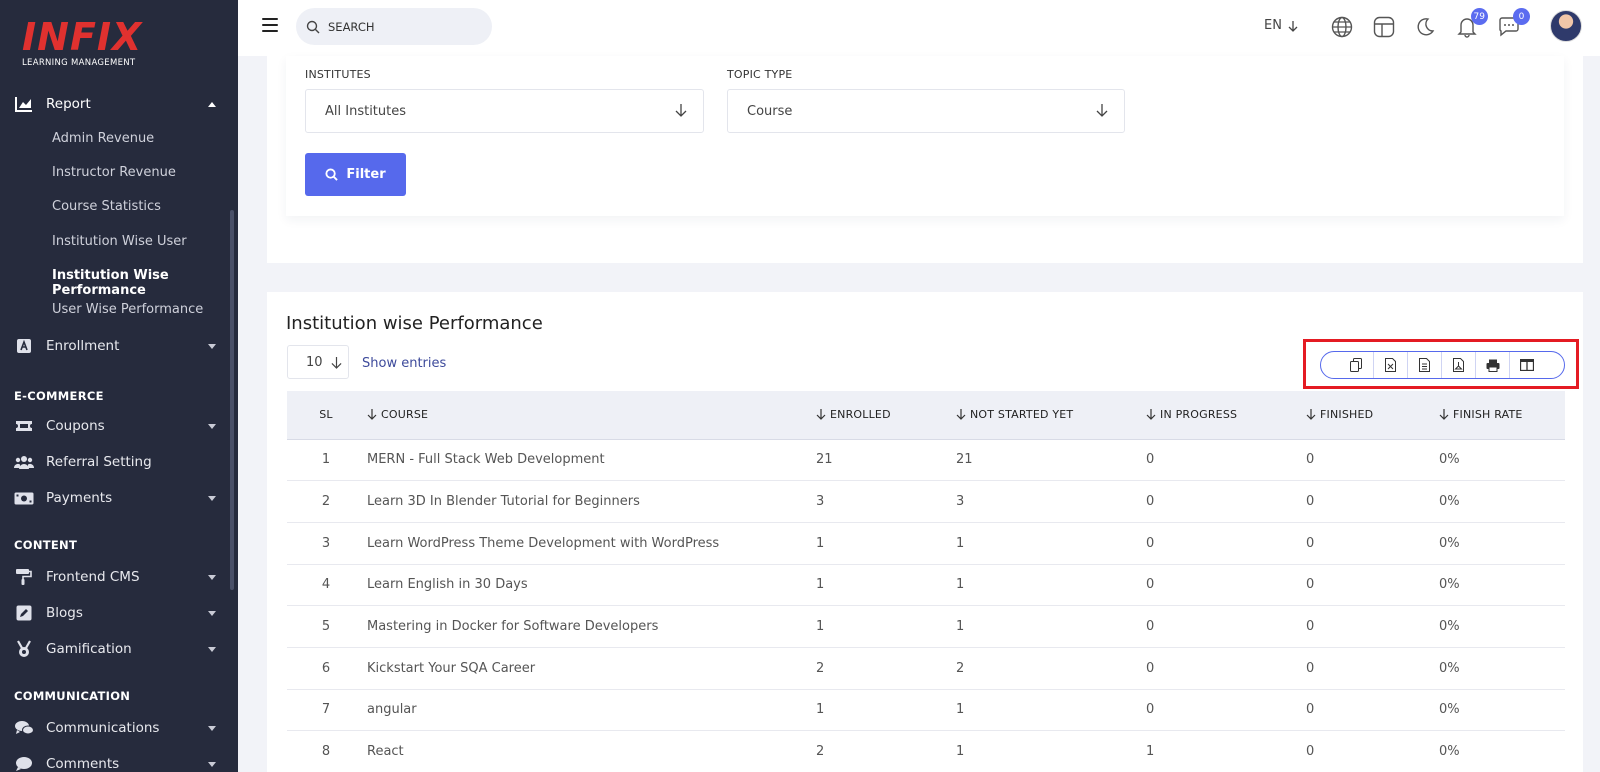 Image resolution: width=1600 pixels, height=772 pixels. What do you see at coordinates (119, 577) in the screenshot?
I see `sidebar-item-frontend-cms: Frontend CMS` at bounding box center [119, 577].